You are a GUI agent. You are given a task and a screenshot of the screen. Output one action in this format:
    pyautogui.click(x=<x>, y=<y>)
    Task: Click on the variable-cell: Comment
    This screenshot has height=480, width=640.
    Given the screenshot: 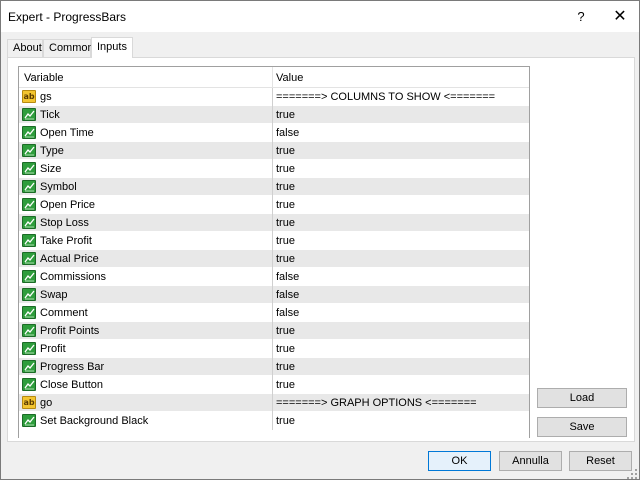 What is the action you would take?
    pyautogui.click(x=145, y=313)
    